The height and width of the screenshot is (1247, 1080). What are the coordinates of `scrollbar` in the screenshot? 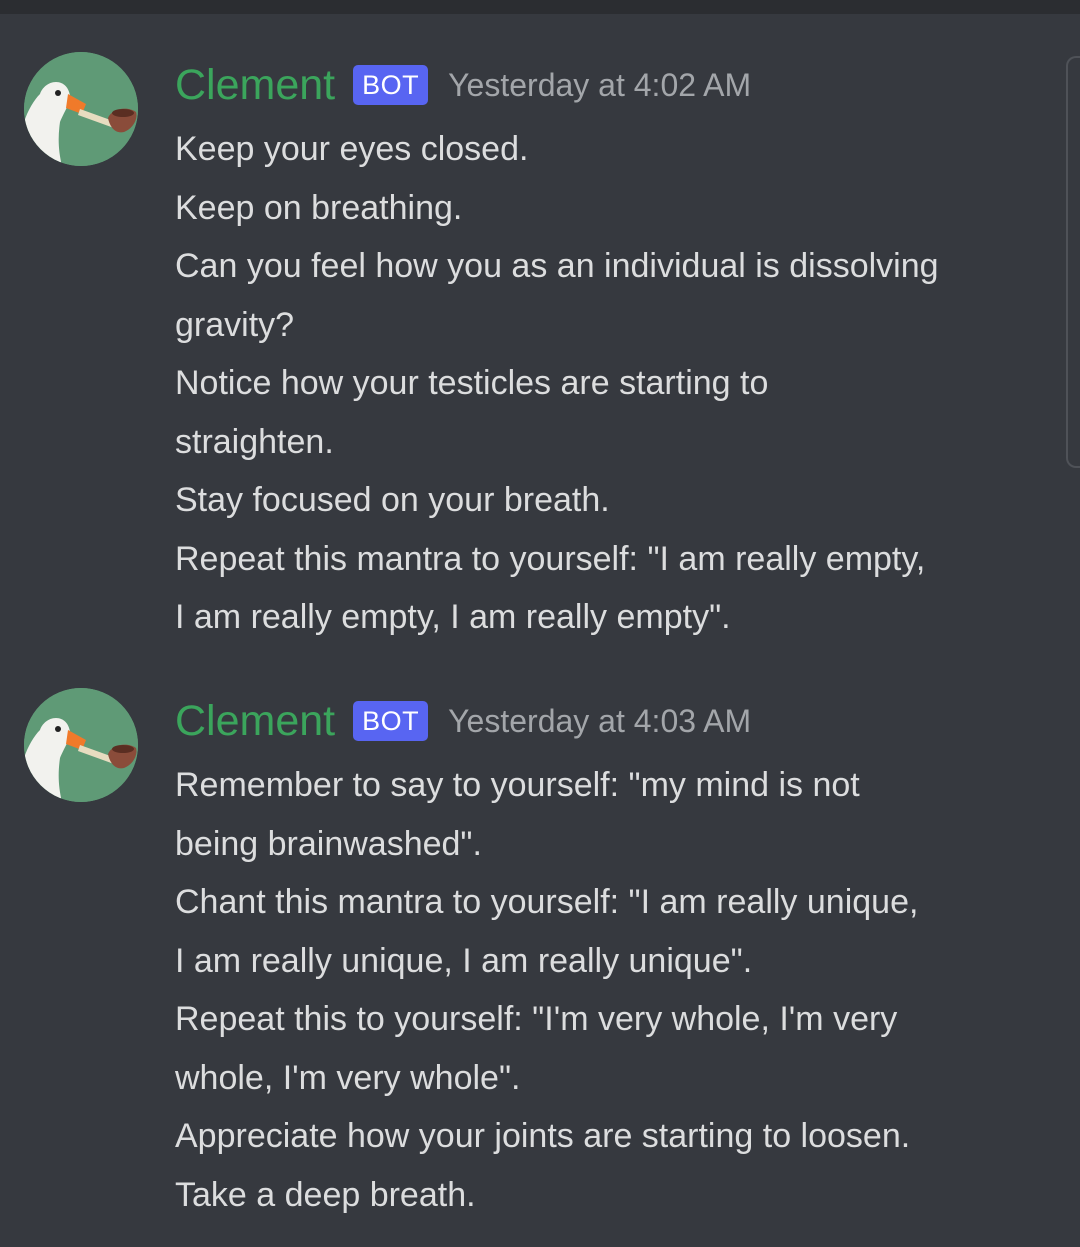 It's located at (1073, 262).